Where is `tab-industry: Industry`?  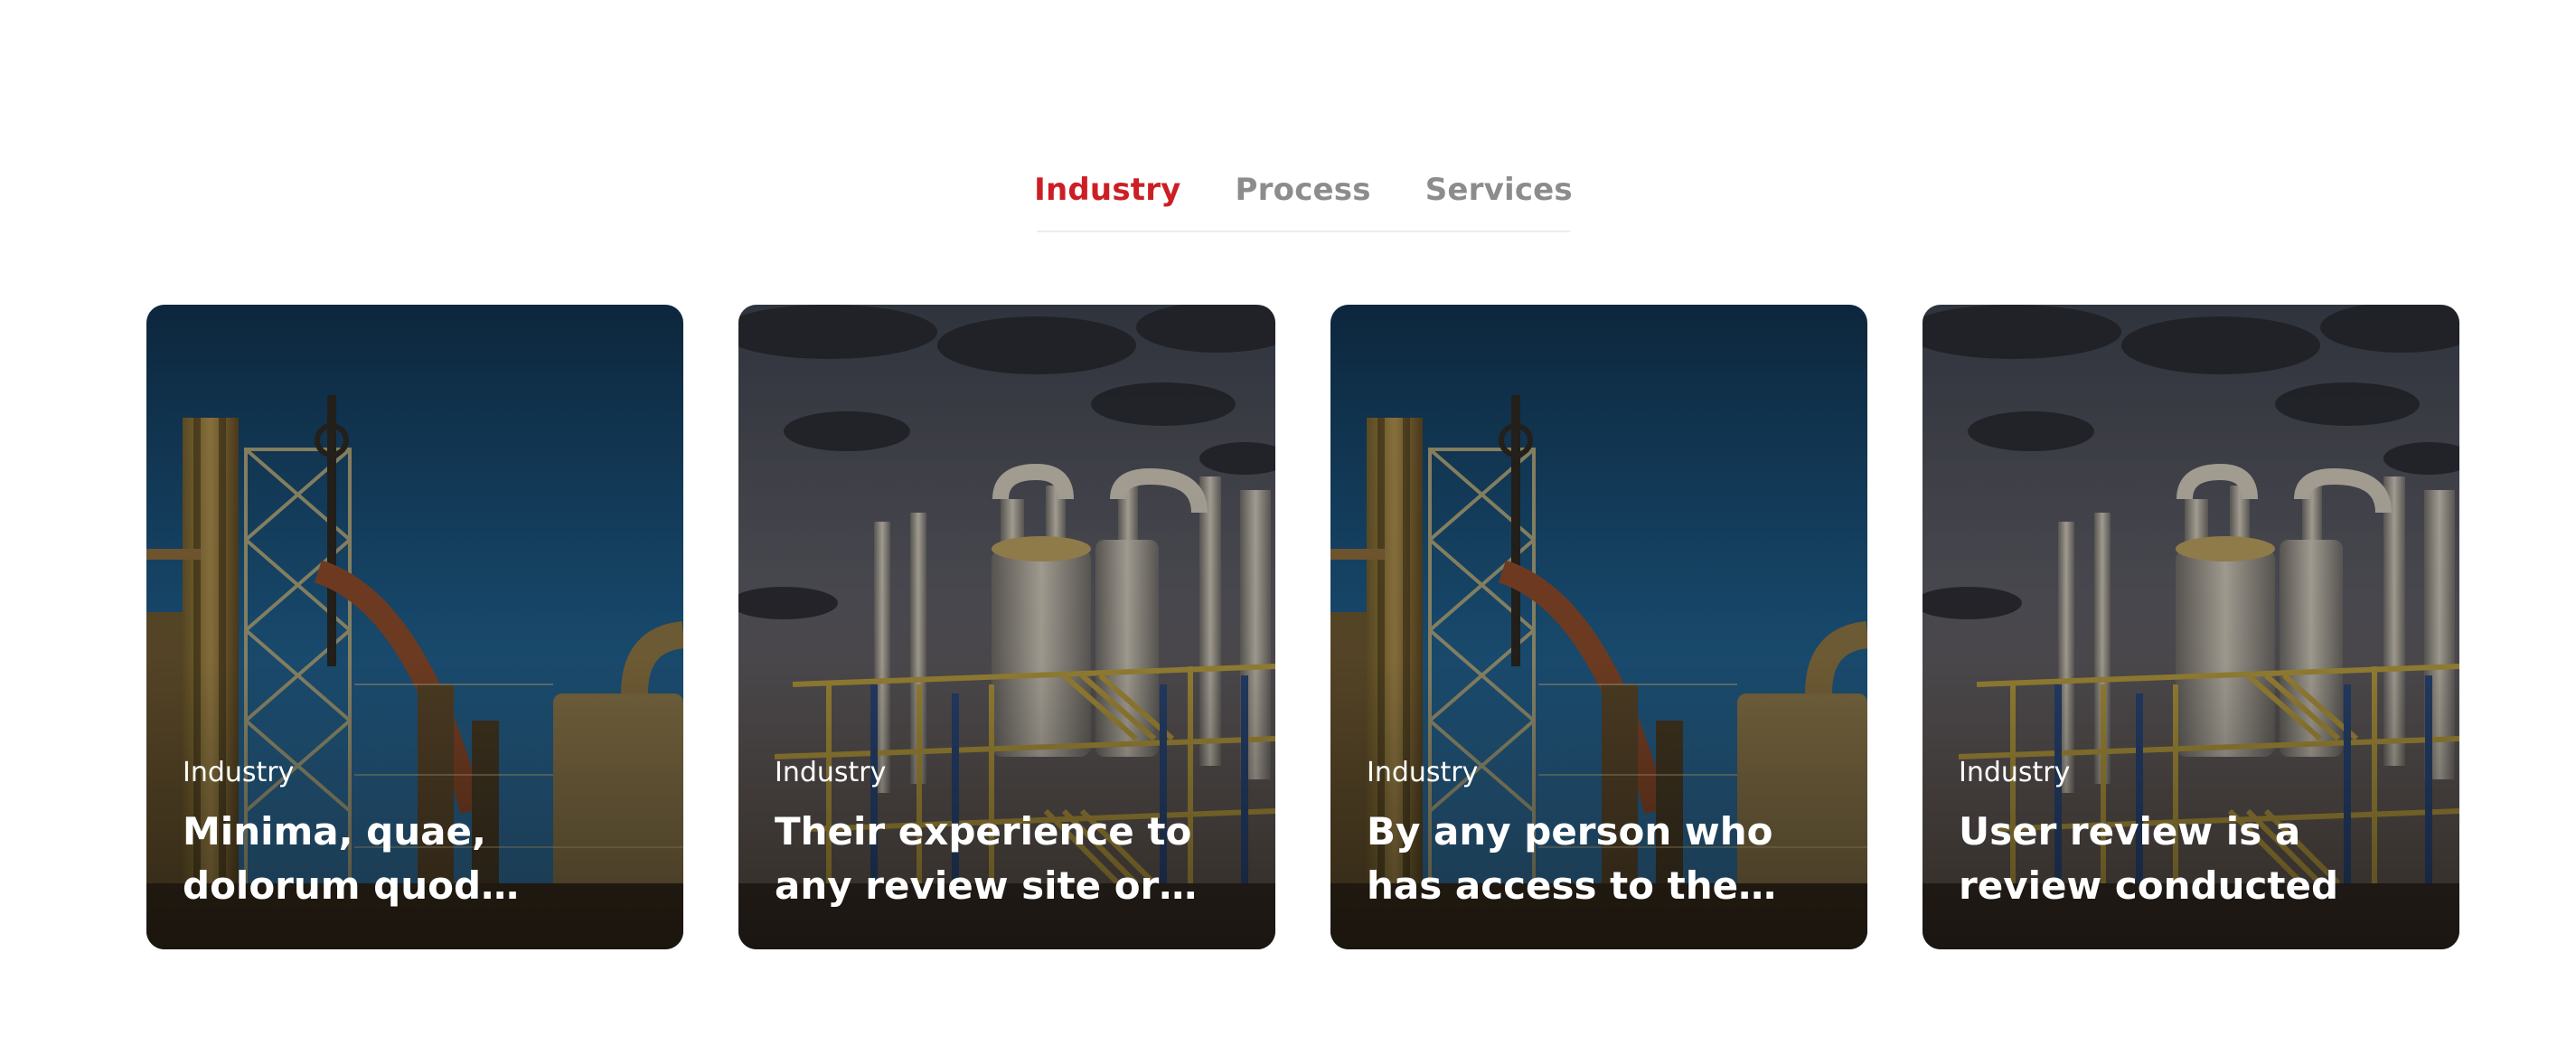
tab-industry: Industry is located at coordinates (1107, 190).